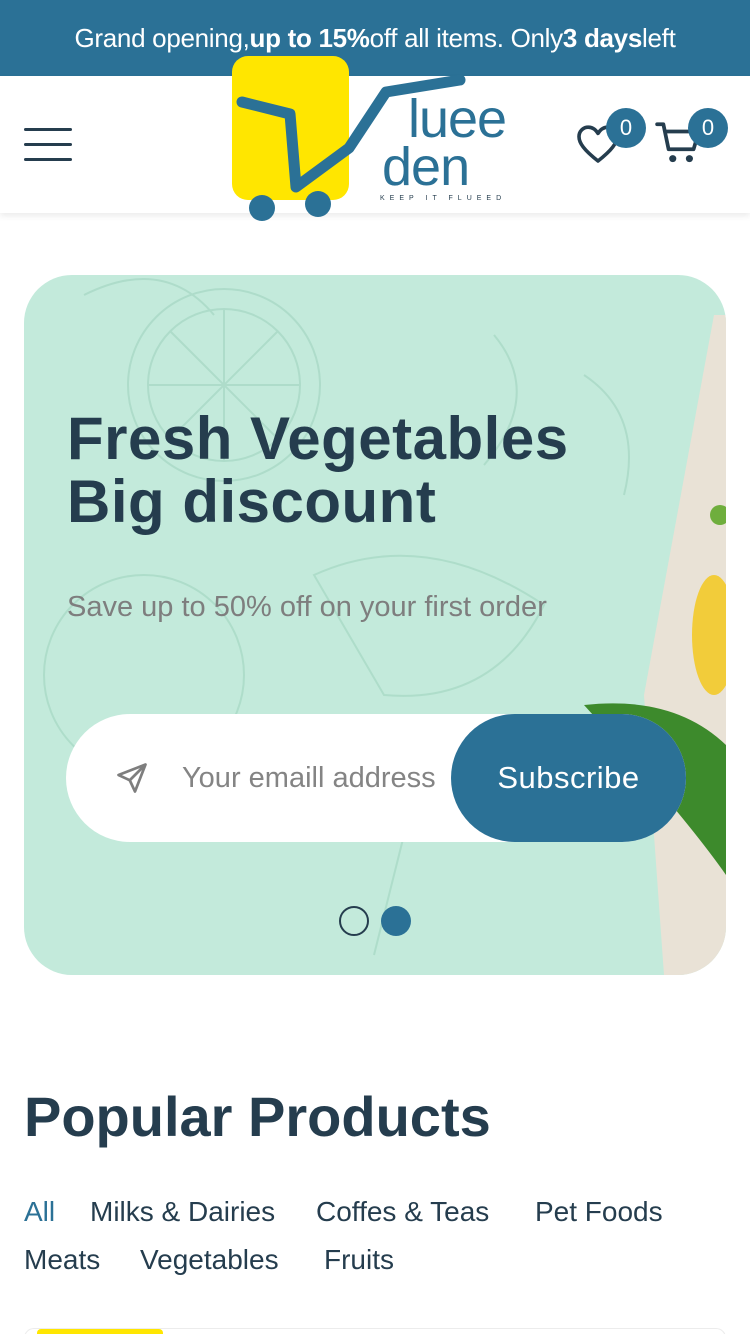 The image size is (750, 1334). What do you see at coordinates (307, 607) in the screenshot?
I see `hero-subtitle: Save up to 50% off on your first order` at bounding box center [307, 607].